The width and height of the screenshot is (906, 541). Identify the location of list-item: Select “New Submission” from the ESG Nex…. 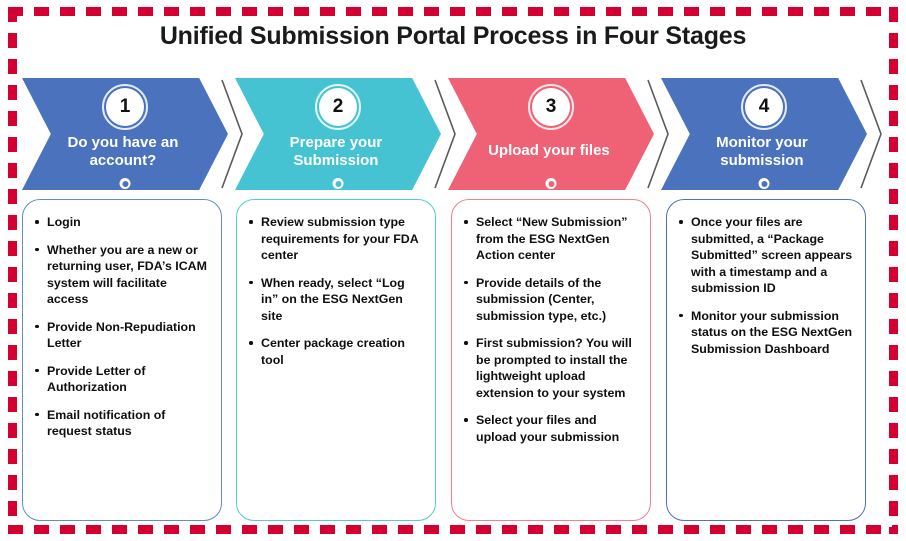
(548, 239).